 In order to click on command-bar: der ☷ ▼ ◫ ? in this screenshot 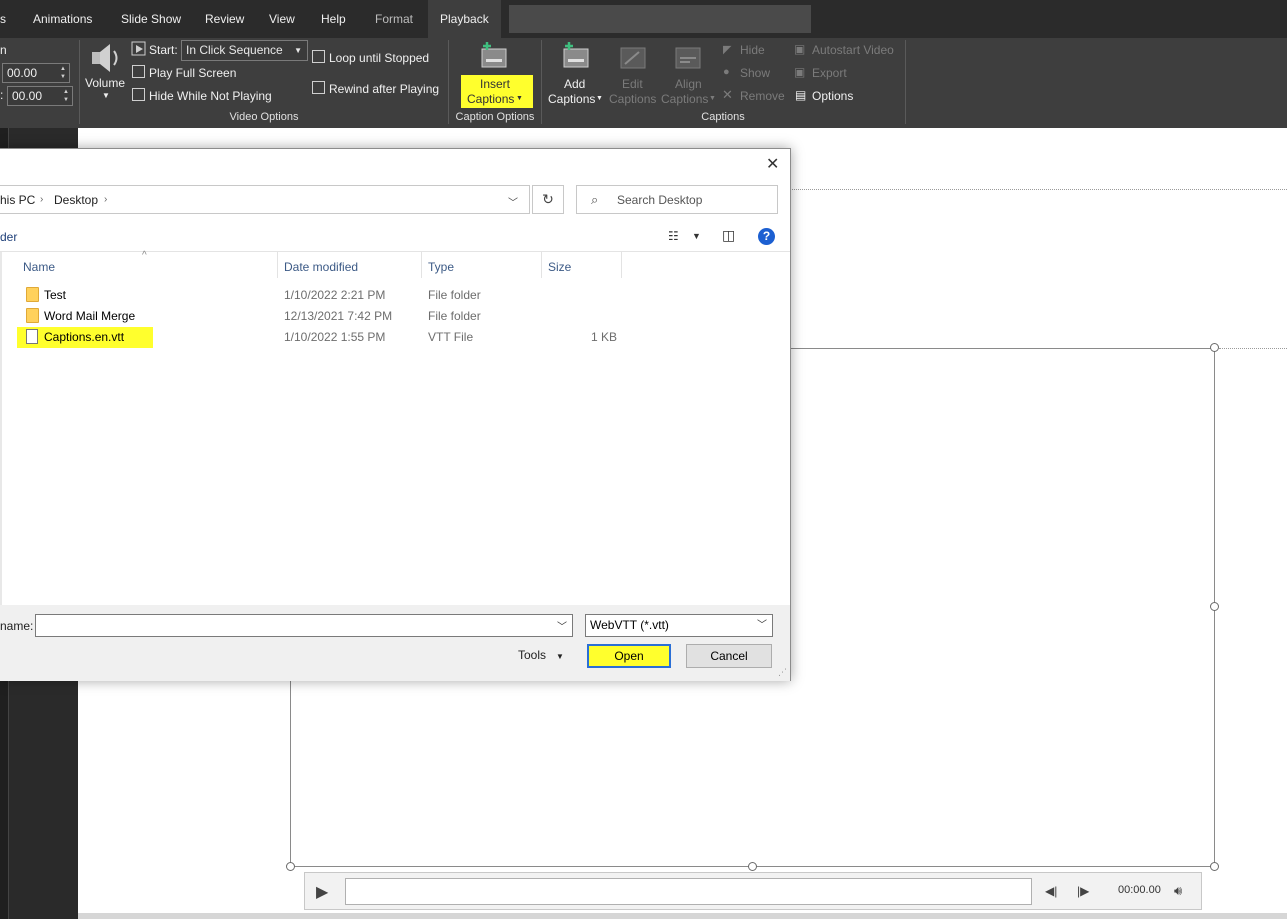, I will do `click(395, 237)`.